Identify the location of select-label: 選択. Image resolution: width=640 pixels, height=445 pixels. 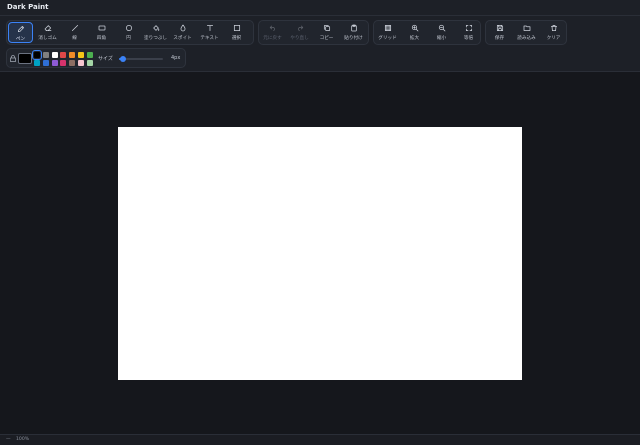
(236, 38).